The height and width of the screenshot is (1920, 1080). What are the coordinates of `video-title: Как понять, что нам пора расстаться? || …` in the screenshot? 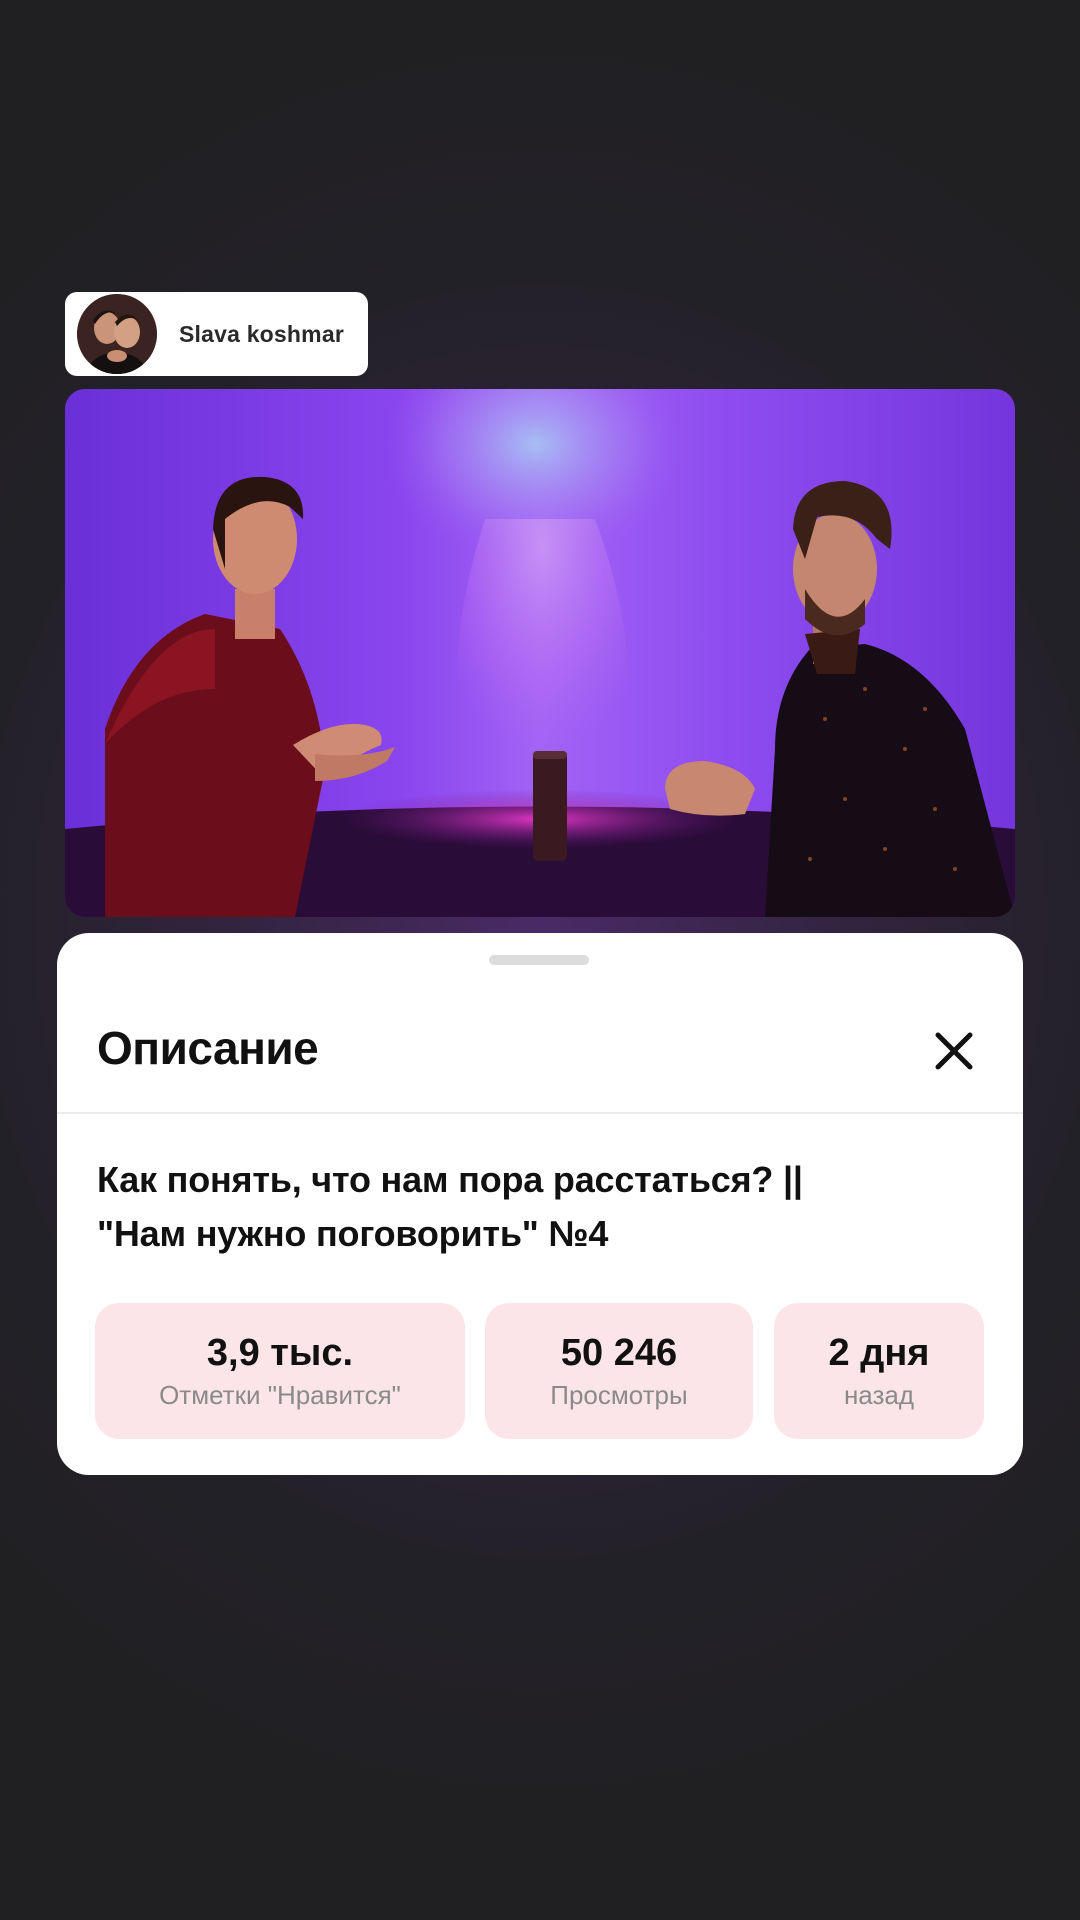 It's located at (537, 1207).